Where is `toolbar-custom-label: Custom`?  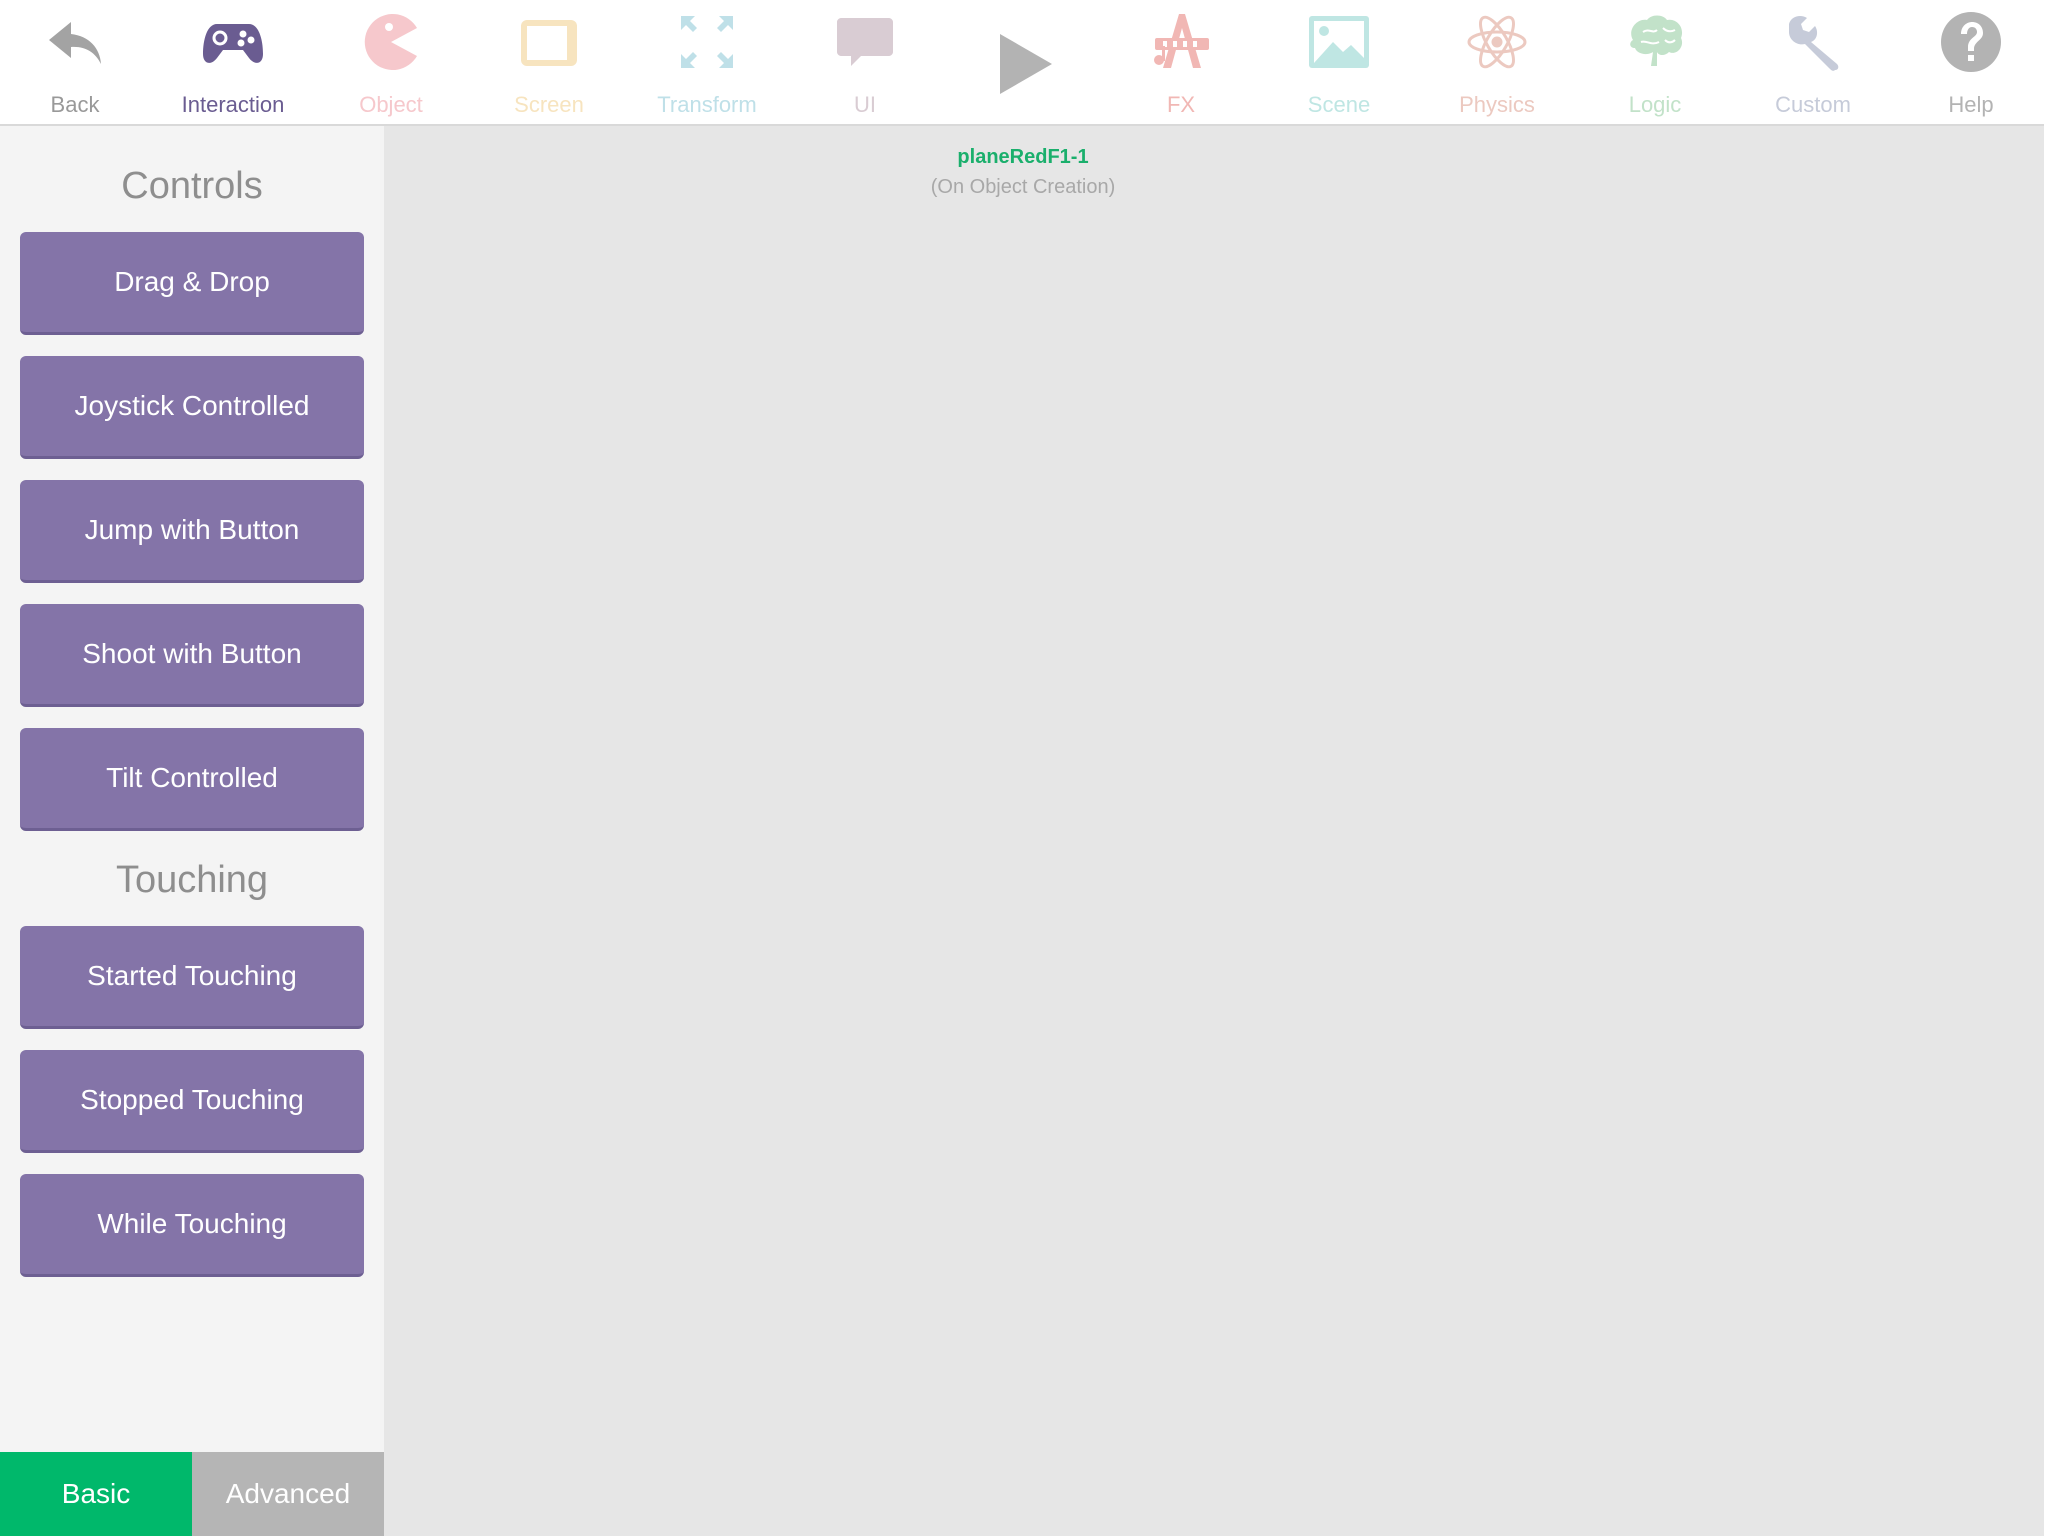
toolbar-custom-label: Custom is located at coordinates (1813, 104).